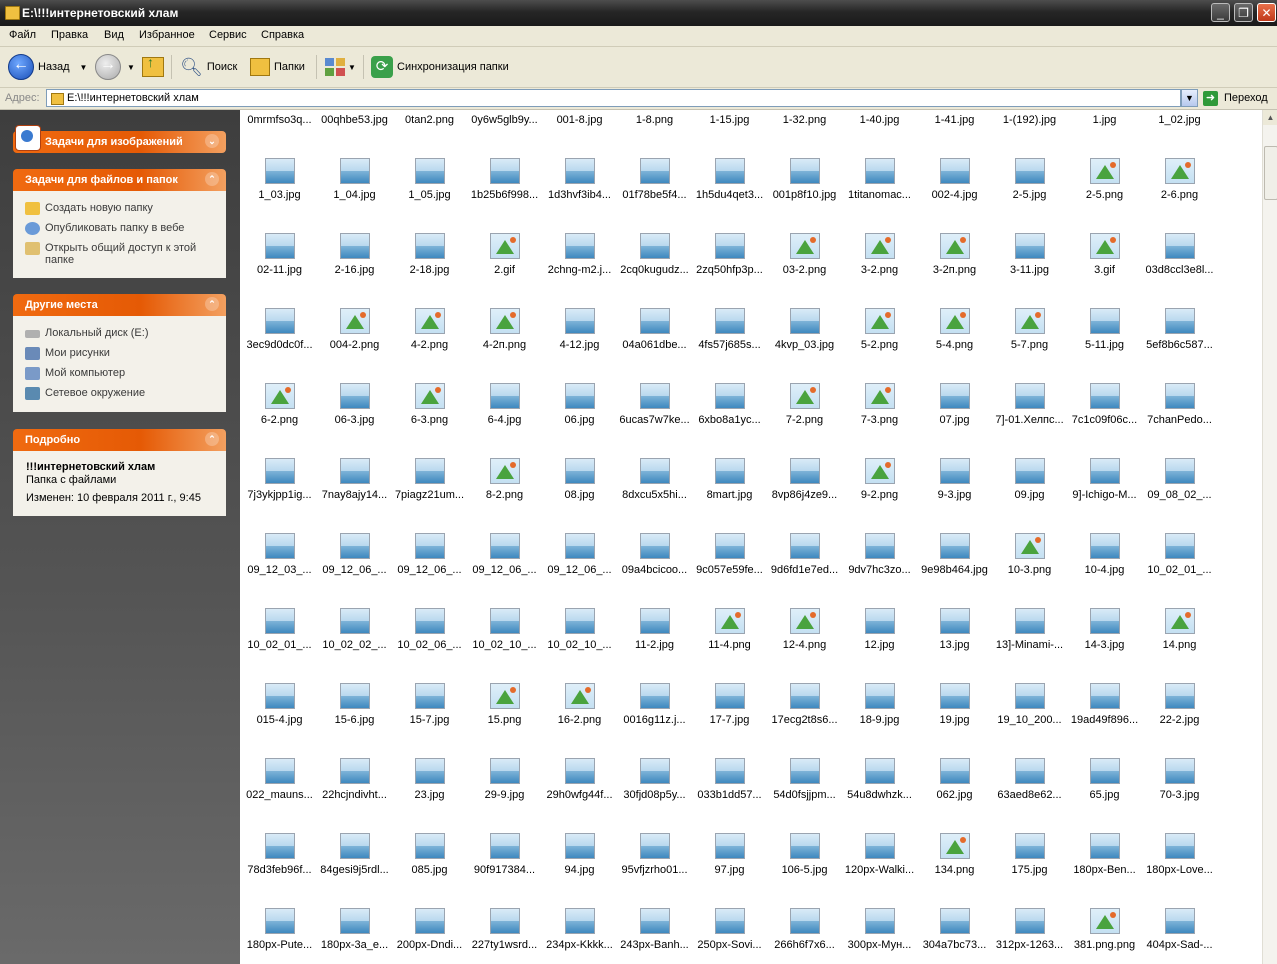 This screenshot has width=1277, height=964. What do you see at coordinates (504, 417) in the screenshot?
I see `file-item: 6-4.jpg` at bounding box center [504, 417].